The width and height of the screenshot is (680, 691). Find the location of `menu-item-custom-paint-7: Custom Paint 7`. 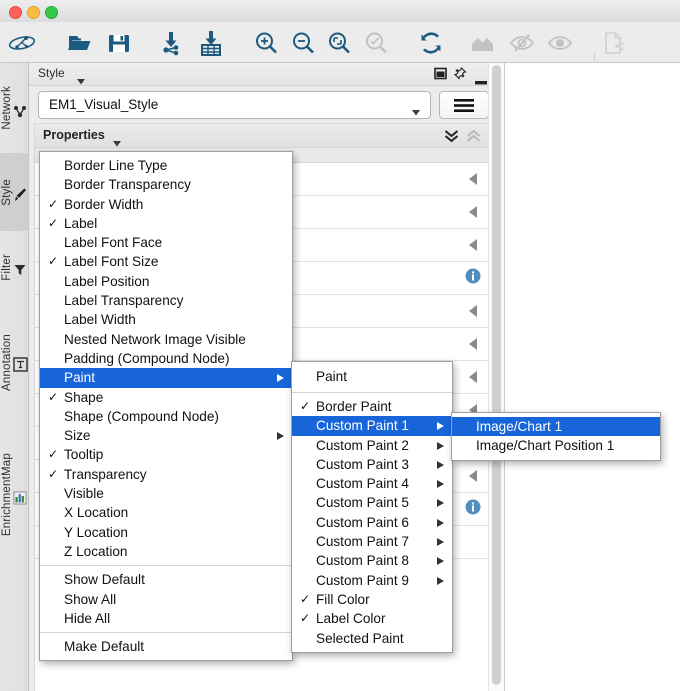

menu-item-custom-paint-7: Custom Paint 7 is located at coordinates (372, 541).